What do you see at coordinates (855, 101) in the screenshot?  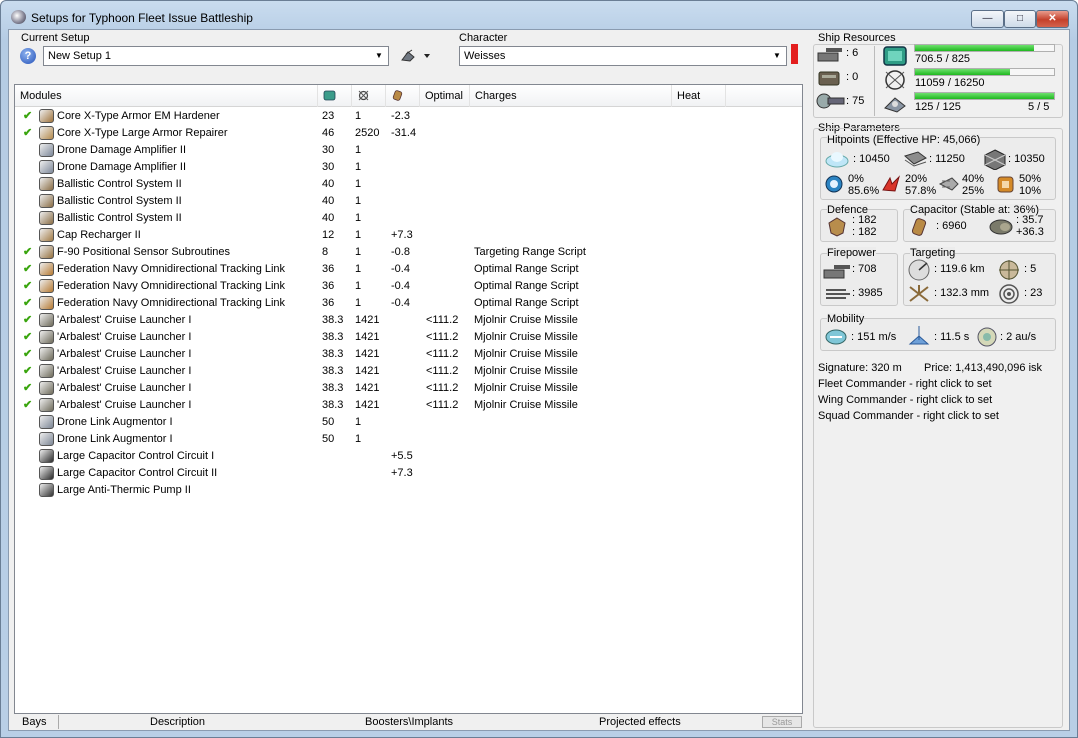 I see `calibration-value: : 75` at bounding box center [855, 101].